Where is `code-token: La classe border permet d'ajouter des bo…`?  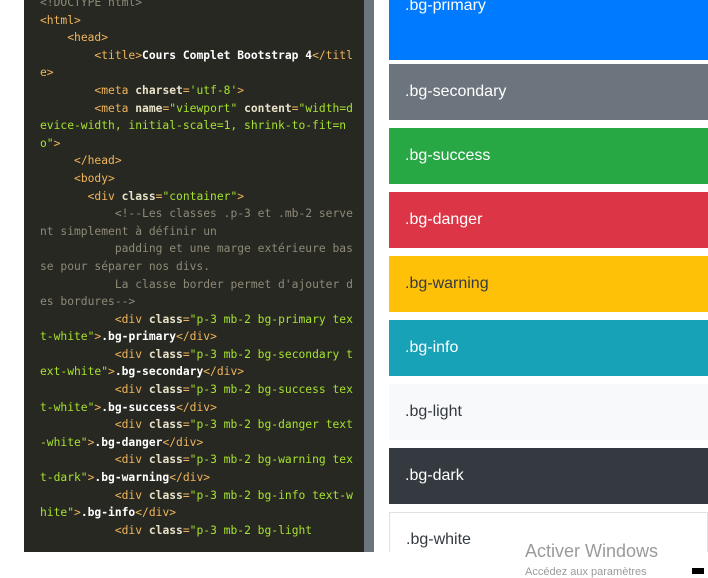 code-token: La classe border permet d'ajouter des bo… is located at coordinates (196, 293).